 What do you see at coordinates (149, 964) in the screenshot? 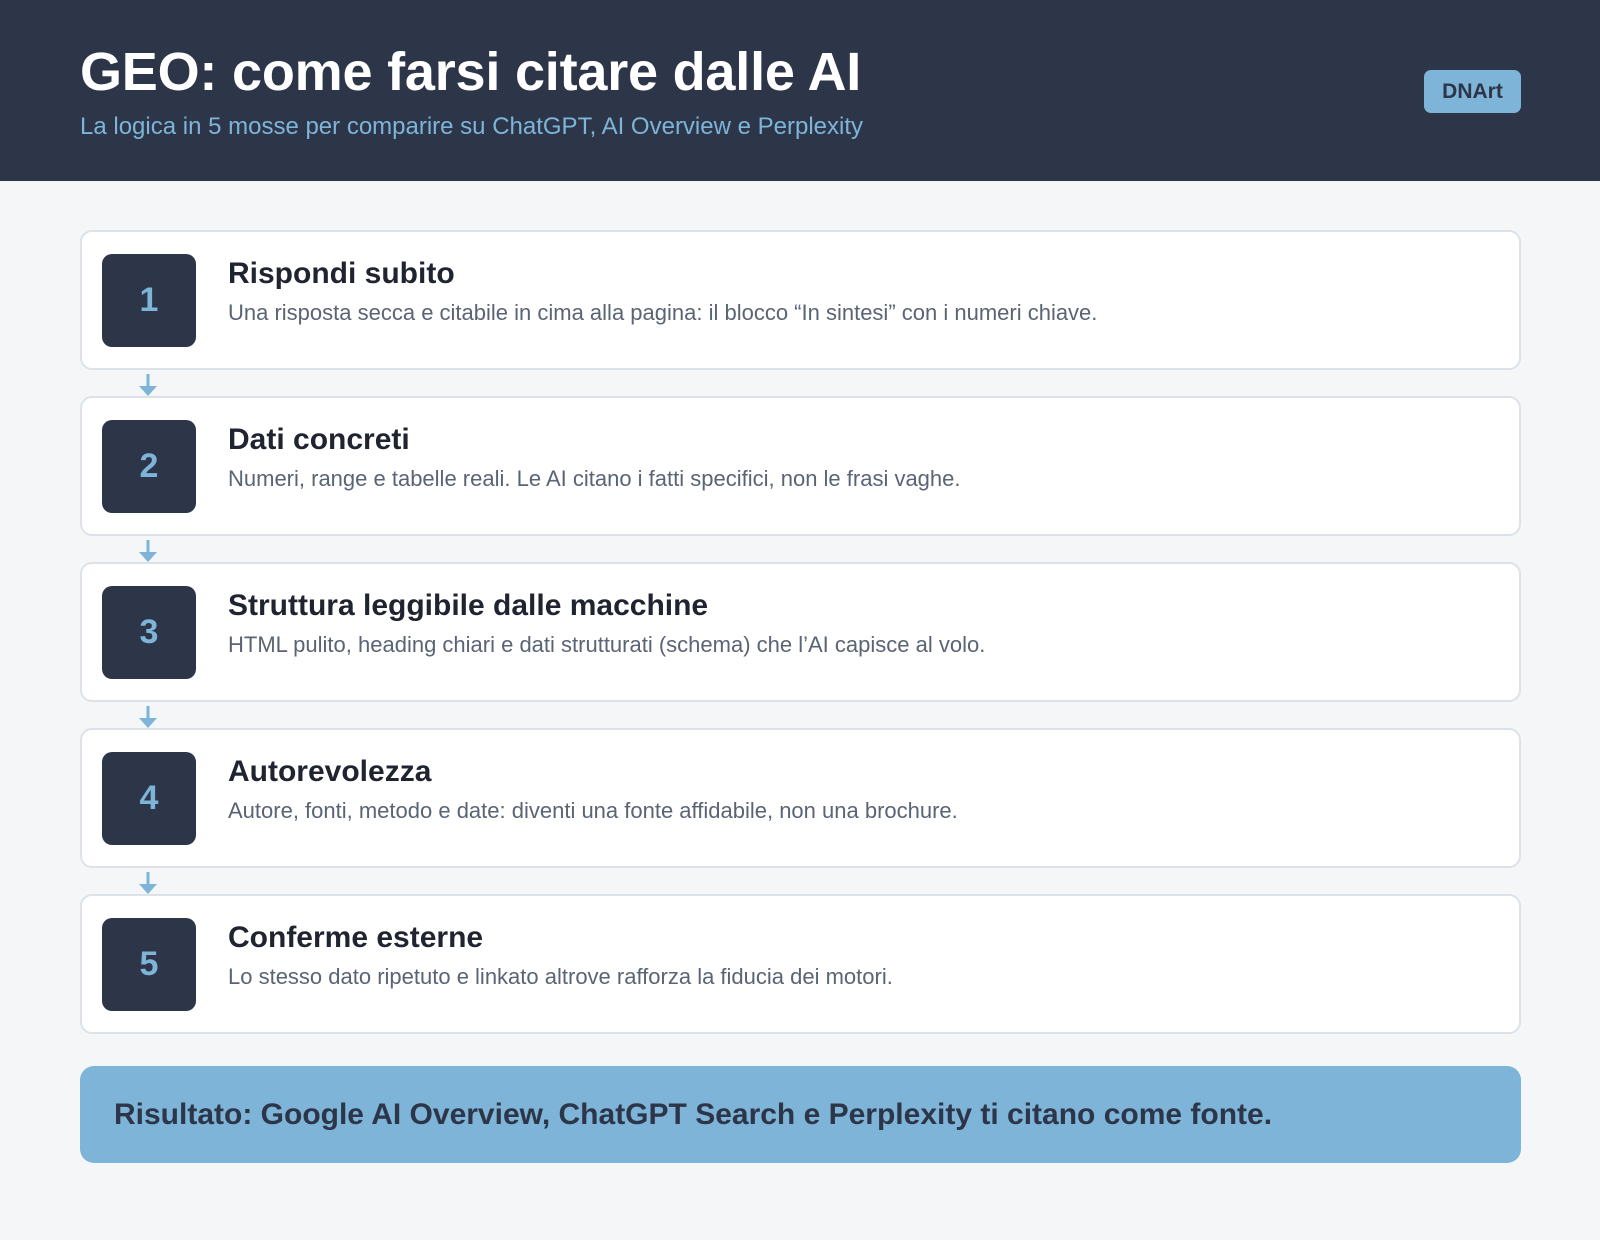
I see `step-number-badge: 5` at bounding box center [149, 964].